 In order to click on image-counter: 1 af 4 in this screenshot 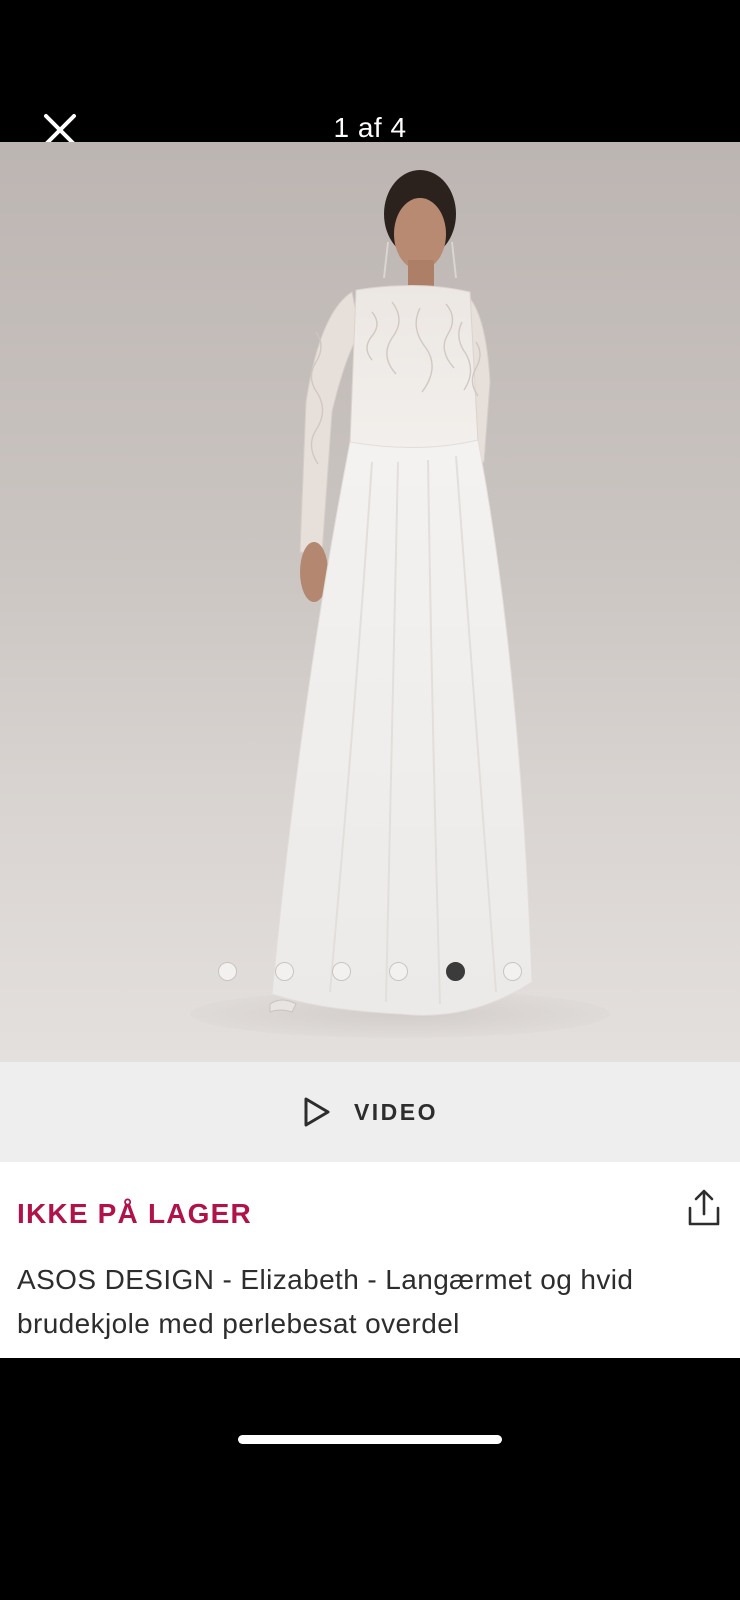, I will do `click(370, 127)`.